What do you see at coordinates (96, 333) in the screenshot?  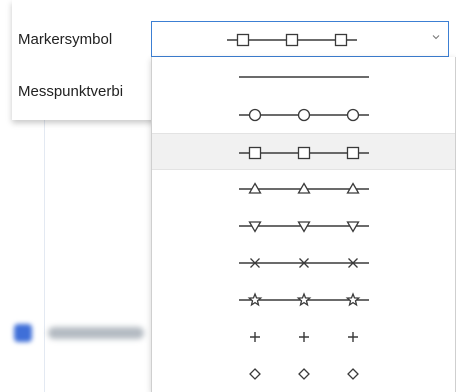 I see `blurred-item-text` at bounding box center [96, 333].